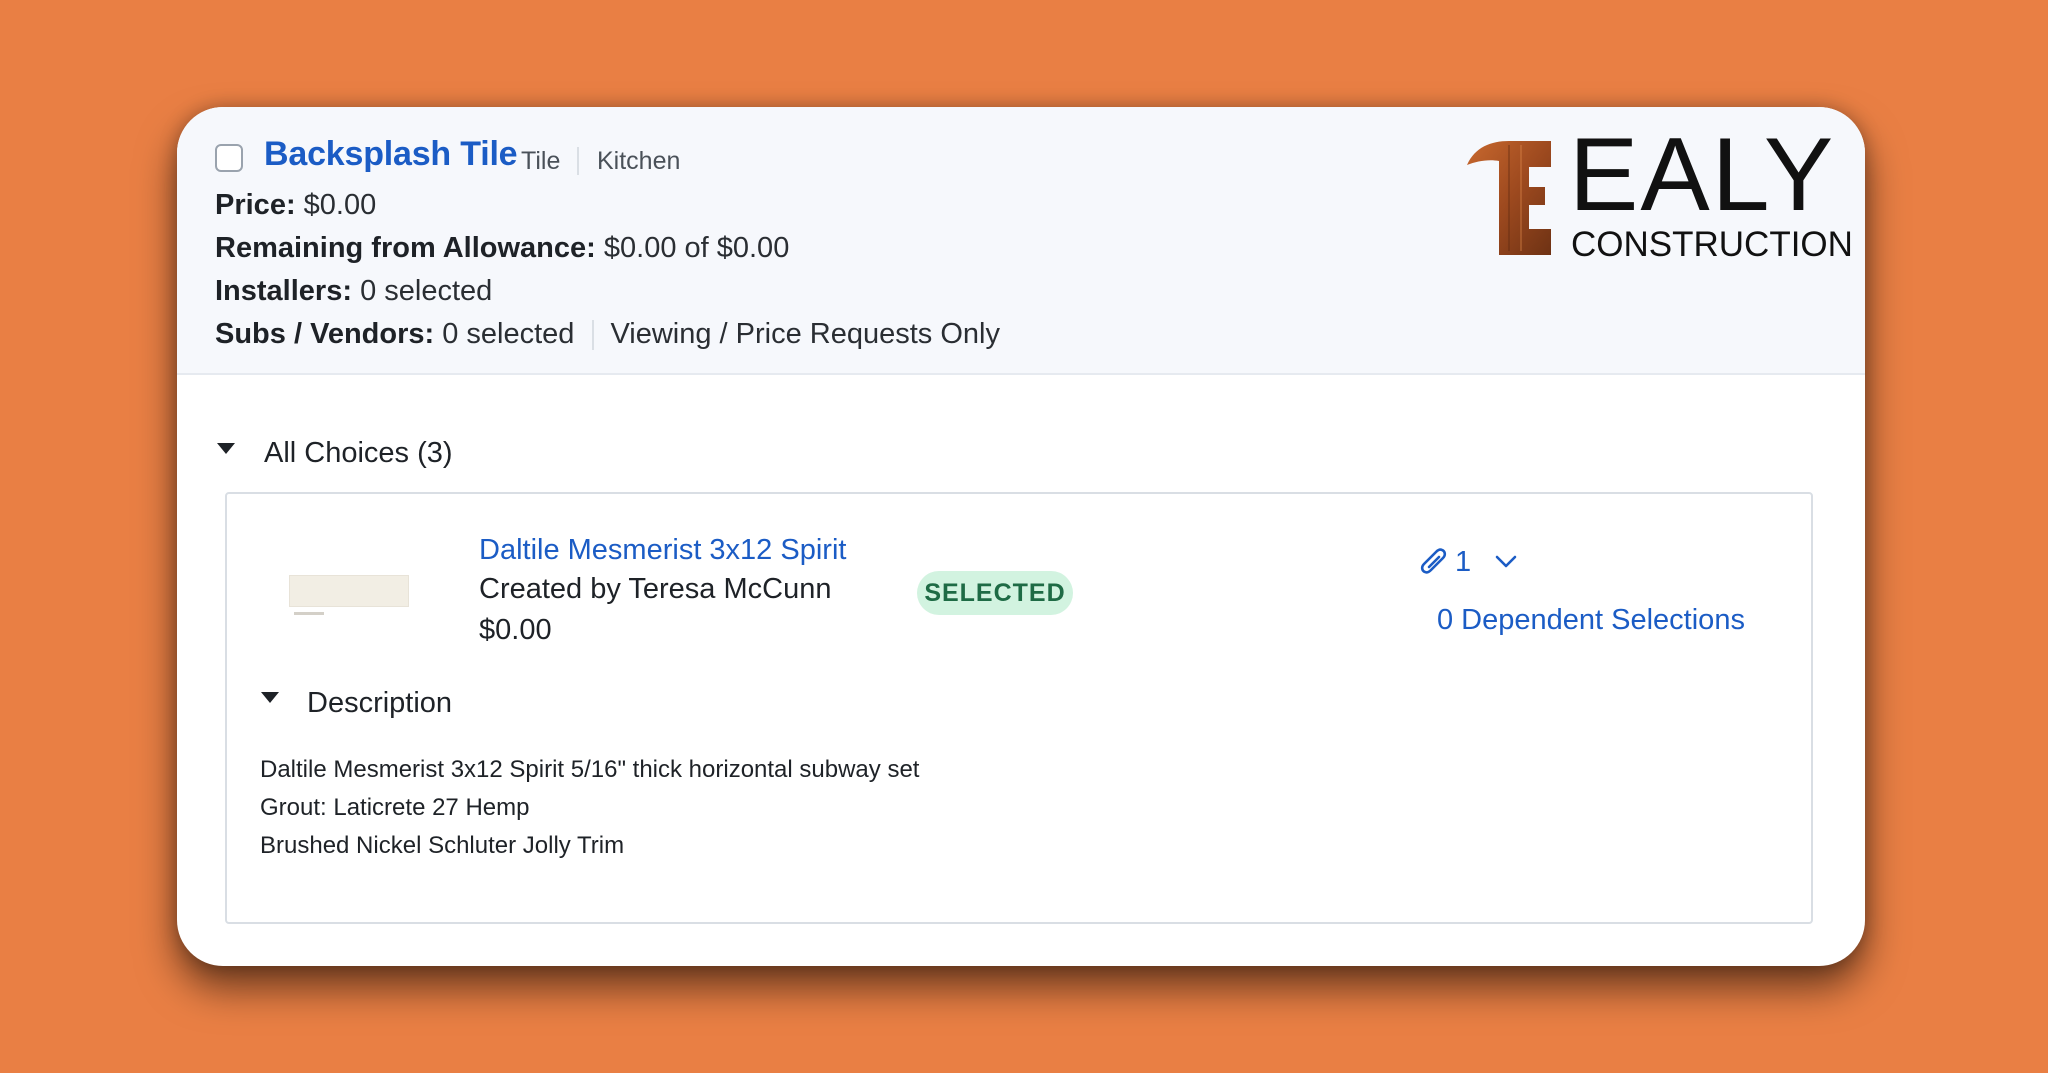  I want to click on description-line: Grout: Laticrete 27 Hemp, so click(395, 807).